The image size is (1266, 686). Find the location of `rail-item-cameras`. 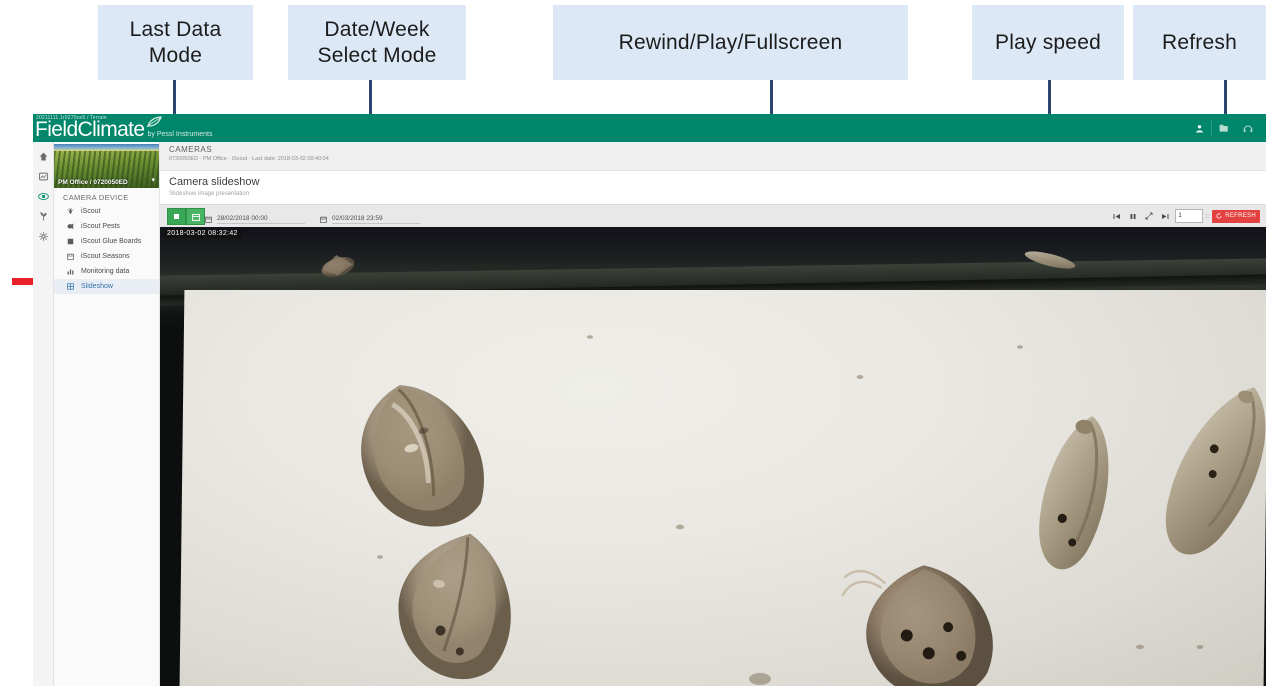

rail-item-cameras is located at coordinates (43, 196).